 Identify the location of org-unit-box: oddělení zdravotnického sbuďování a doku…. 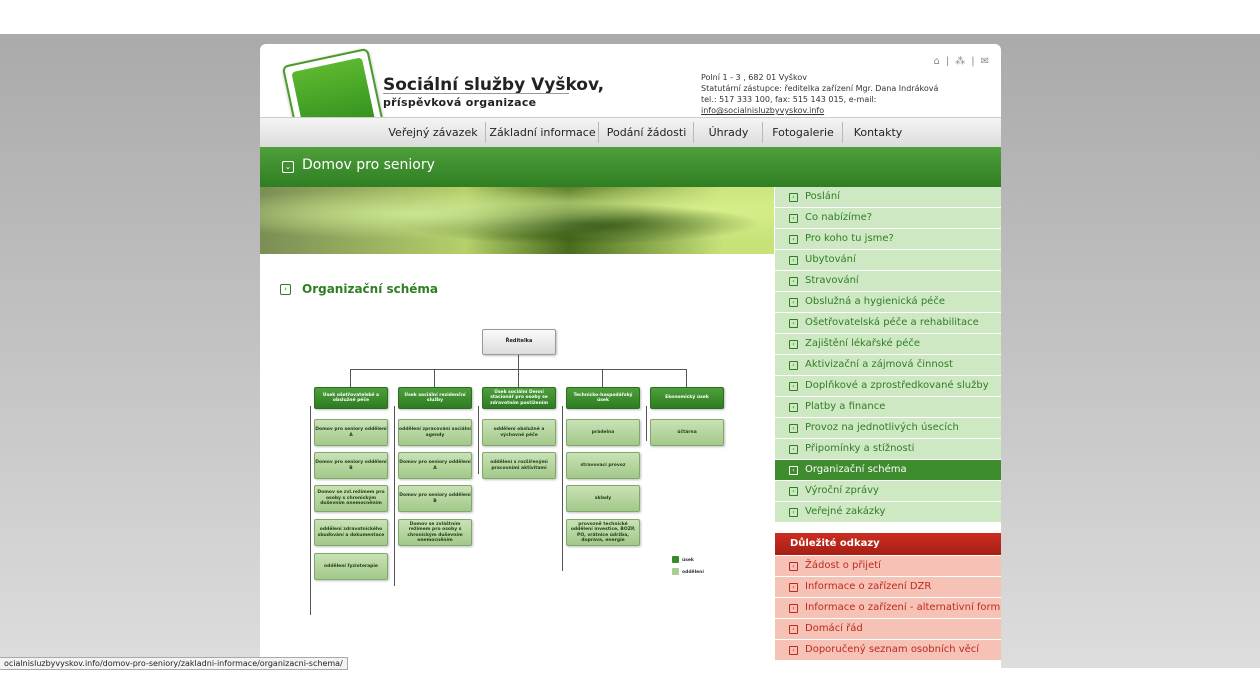
(351, 532).